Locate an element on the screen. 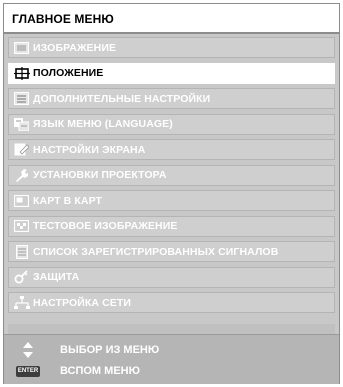 This screenshot has width=343, height=387. menu-item-signal-list: СПИСОК ЗАРЕГИСТРИРОВАННЫХ СИГНАЛОВ is located at coordinates (171, 251).